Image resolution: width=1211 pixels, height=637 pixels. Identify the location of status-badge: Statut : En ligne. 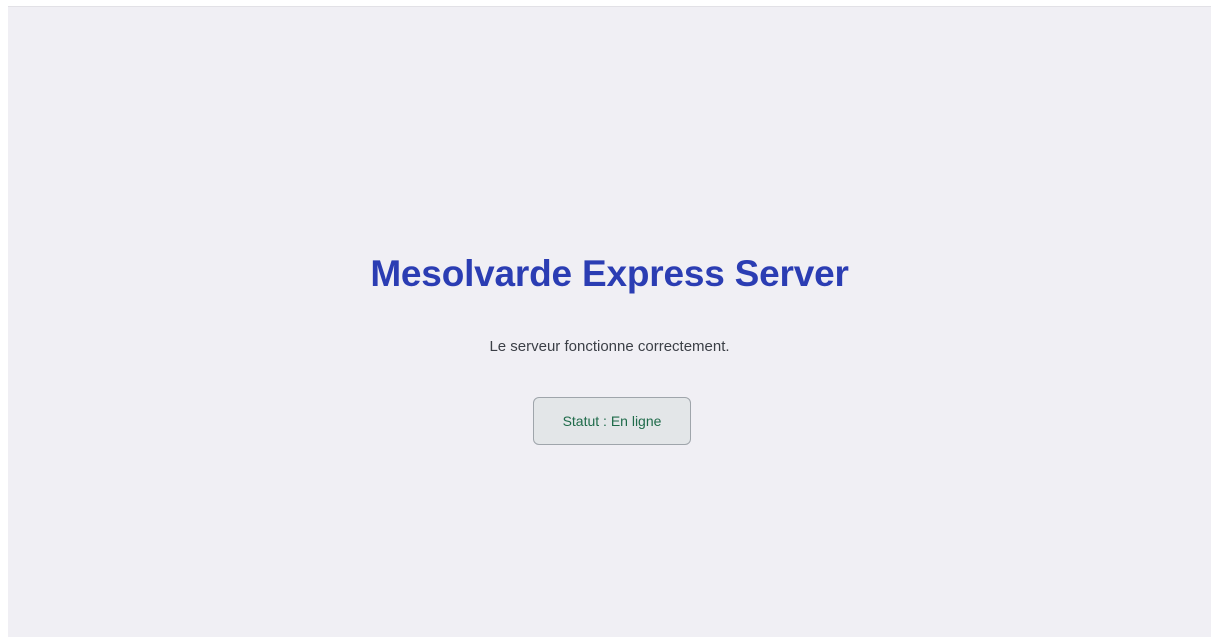
(612, 421).